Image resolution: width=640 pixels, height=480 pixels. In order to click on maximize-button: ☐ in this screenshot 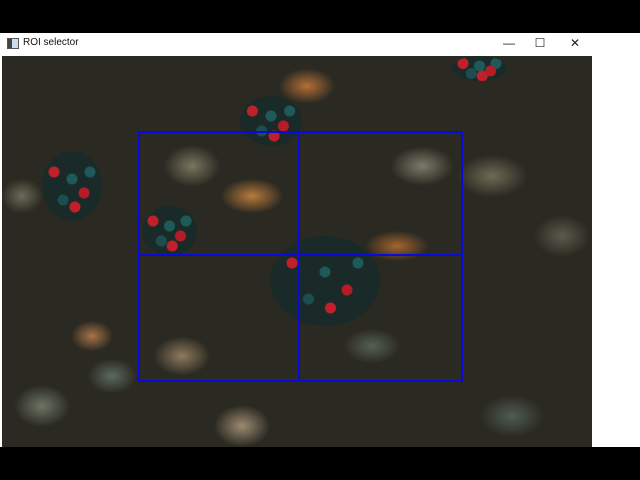, I will do `click(540, 44)`.